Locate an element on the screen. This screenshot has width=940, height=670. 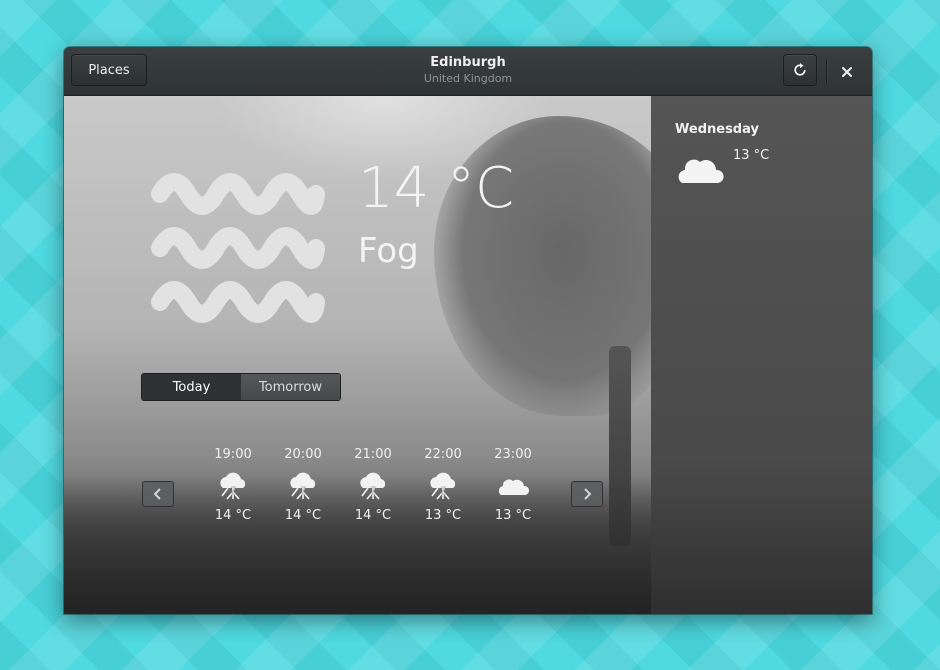
chevron-right-icon is located at coordinates (588, 494).